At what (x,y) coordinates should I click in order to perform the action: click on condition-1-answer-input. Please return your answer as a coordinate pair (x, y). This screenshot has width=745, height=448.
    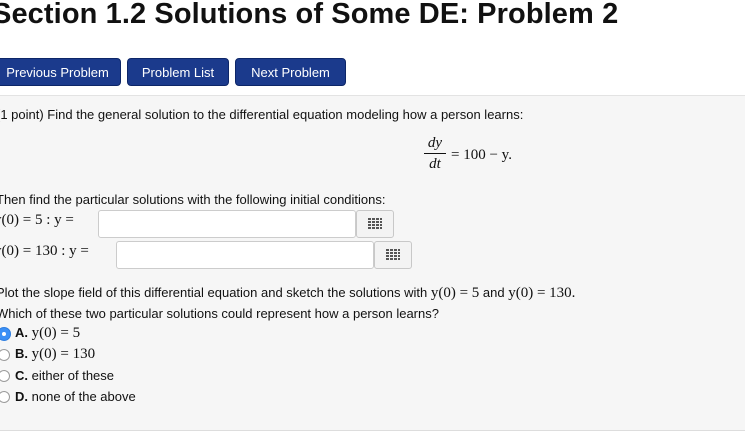
    Looking at the image, I should click on (227, 224).